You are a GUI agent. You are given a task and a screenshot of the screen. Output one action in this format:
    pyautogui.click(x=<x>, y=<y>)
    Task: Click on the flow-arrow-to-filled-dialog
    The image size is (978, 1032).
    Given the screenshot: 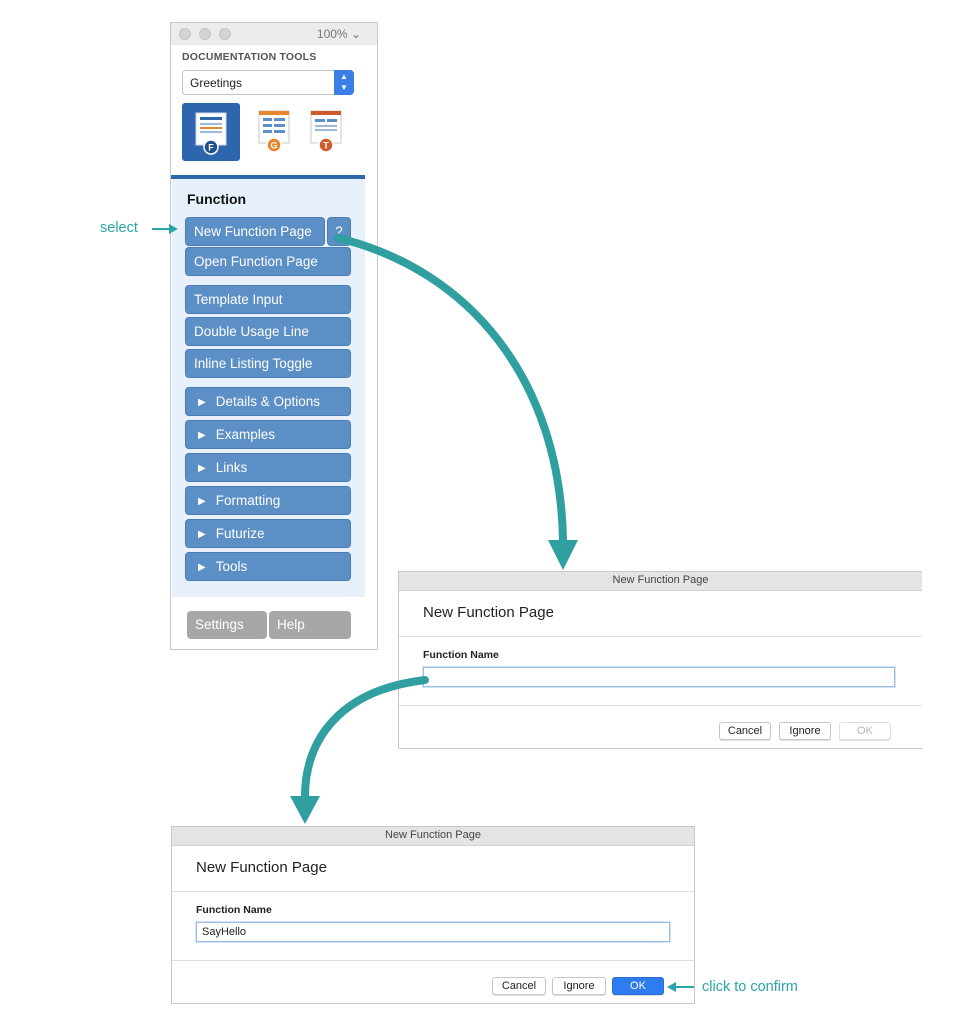 What is the action you would take?
    pyautogui.click(x=359, y=750)
    